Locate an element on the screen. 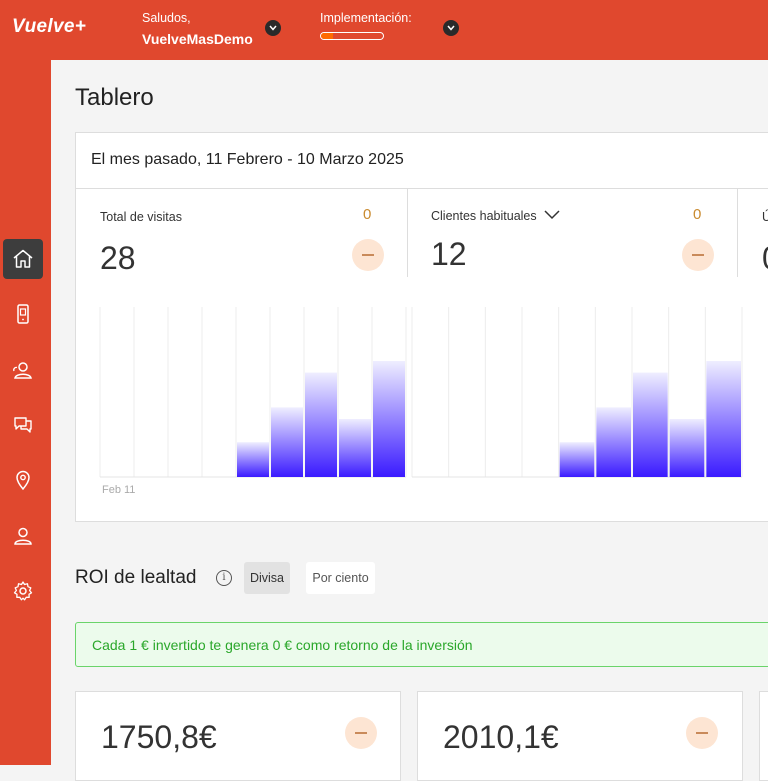 This screenshot has height=781, width=768. stat-returning-value: 12 is located at coordinates (449, 254).